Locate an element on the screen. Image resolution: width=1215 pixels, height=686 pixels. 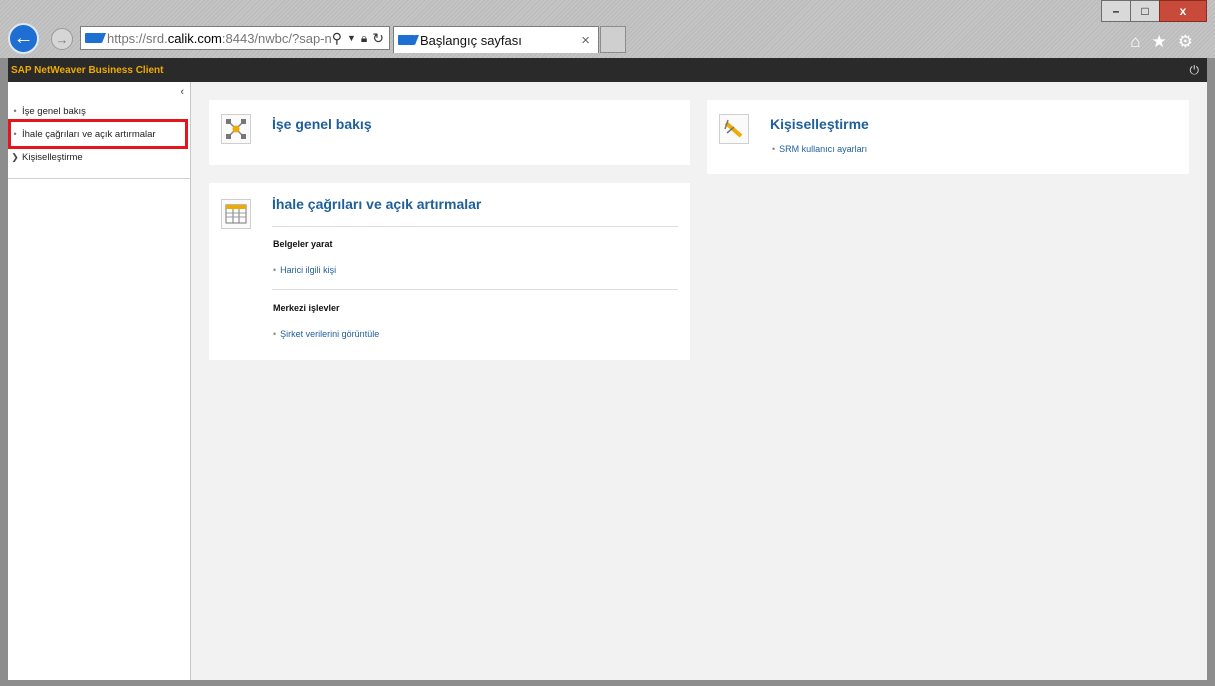
link-company-data: • Şirket verilerini görüntüle is located at coordinates (326, 334).